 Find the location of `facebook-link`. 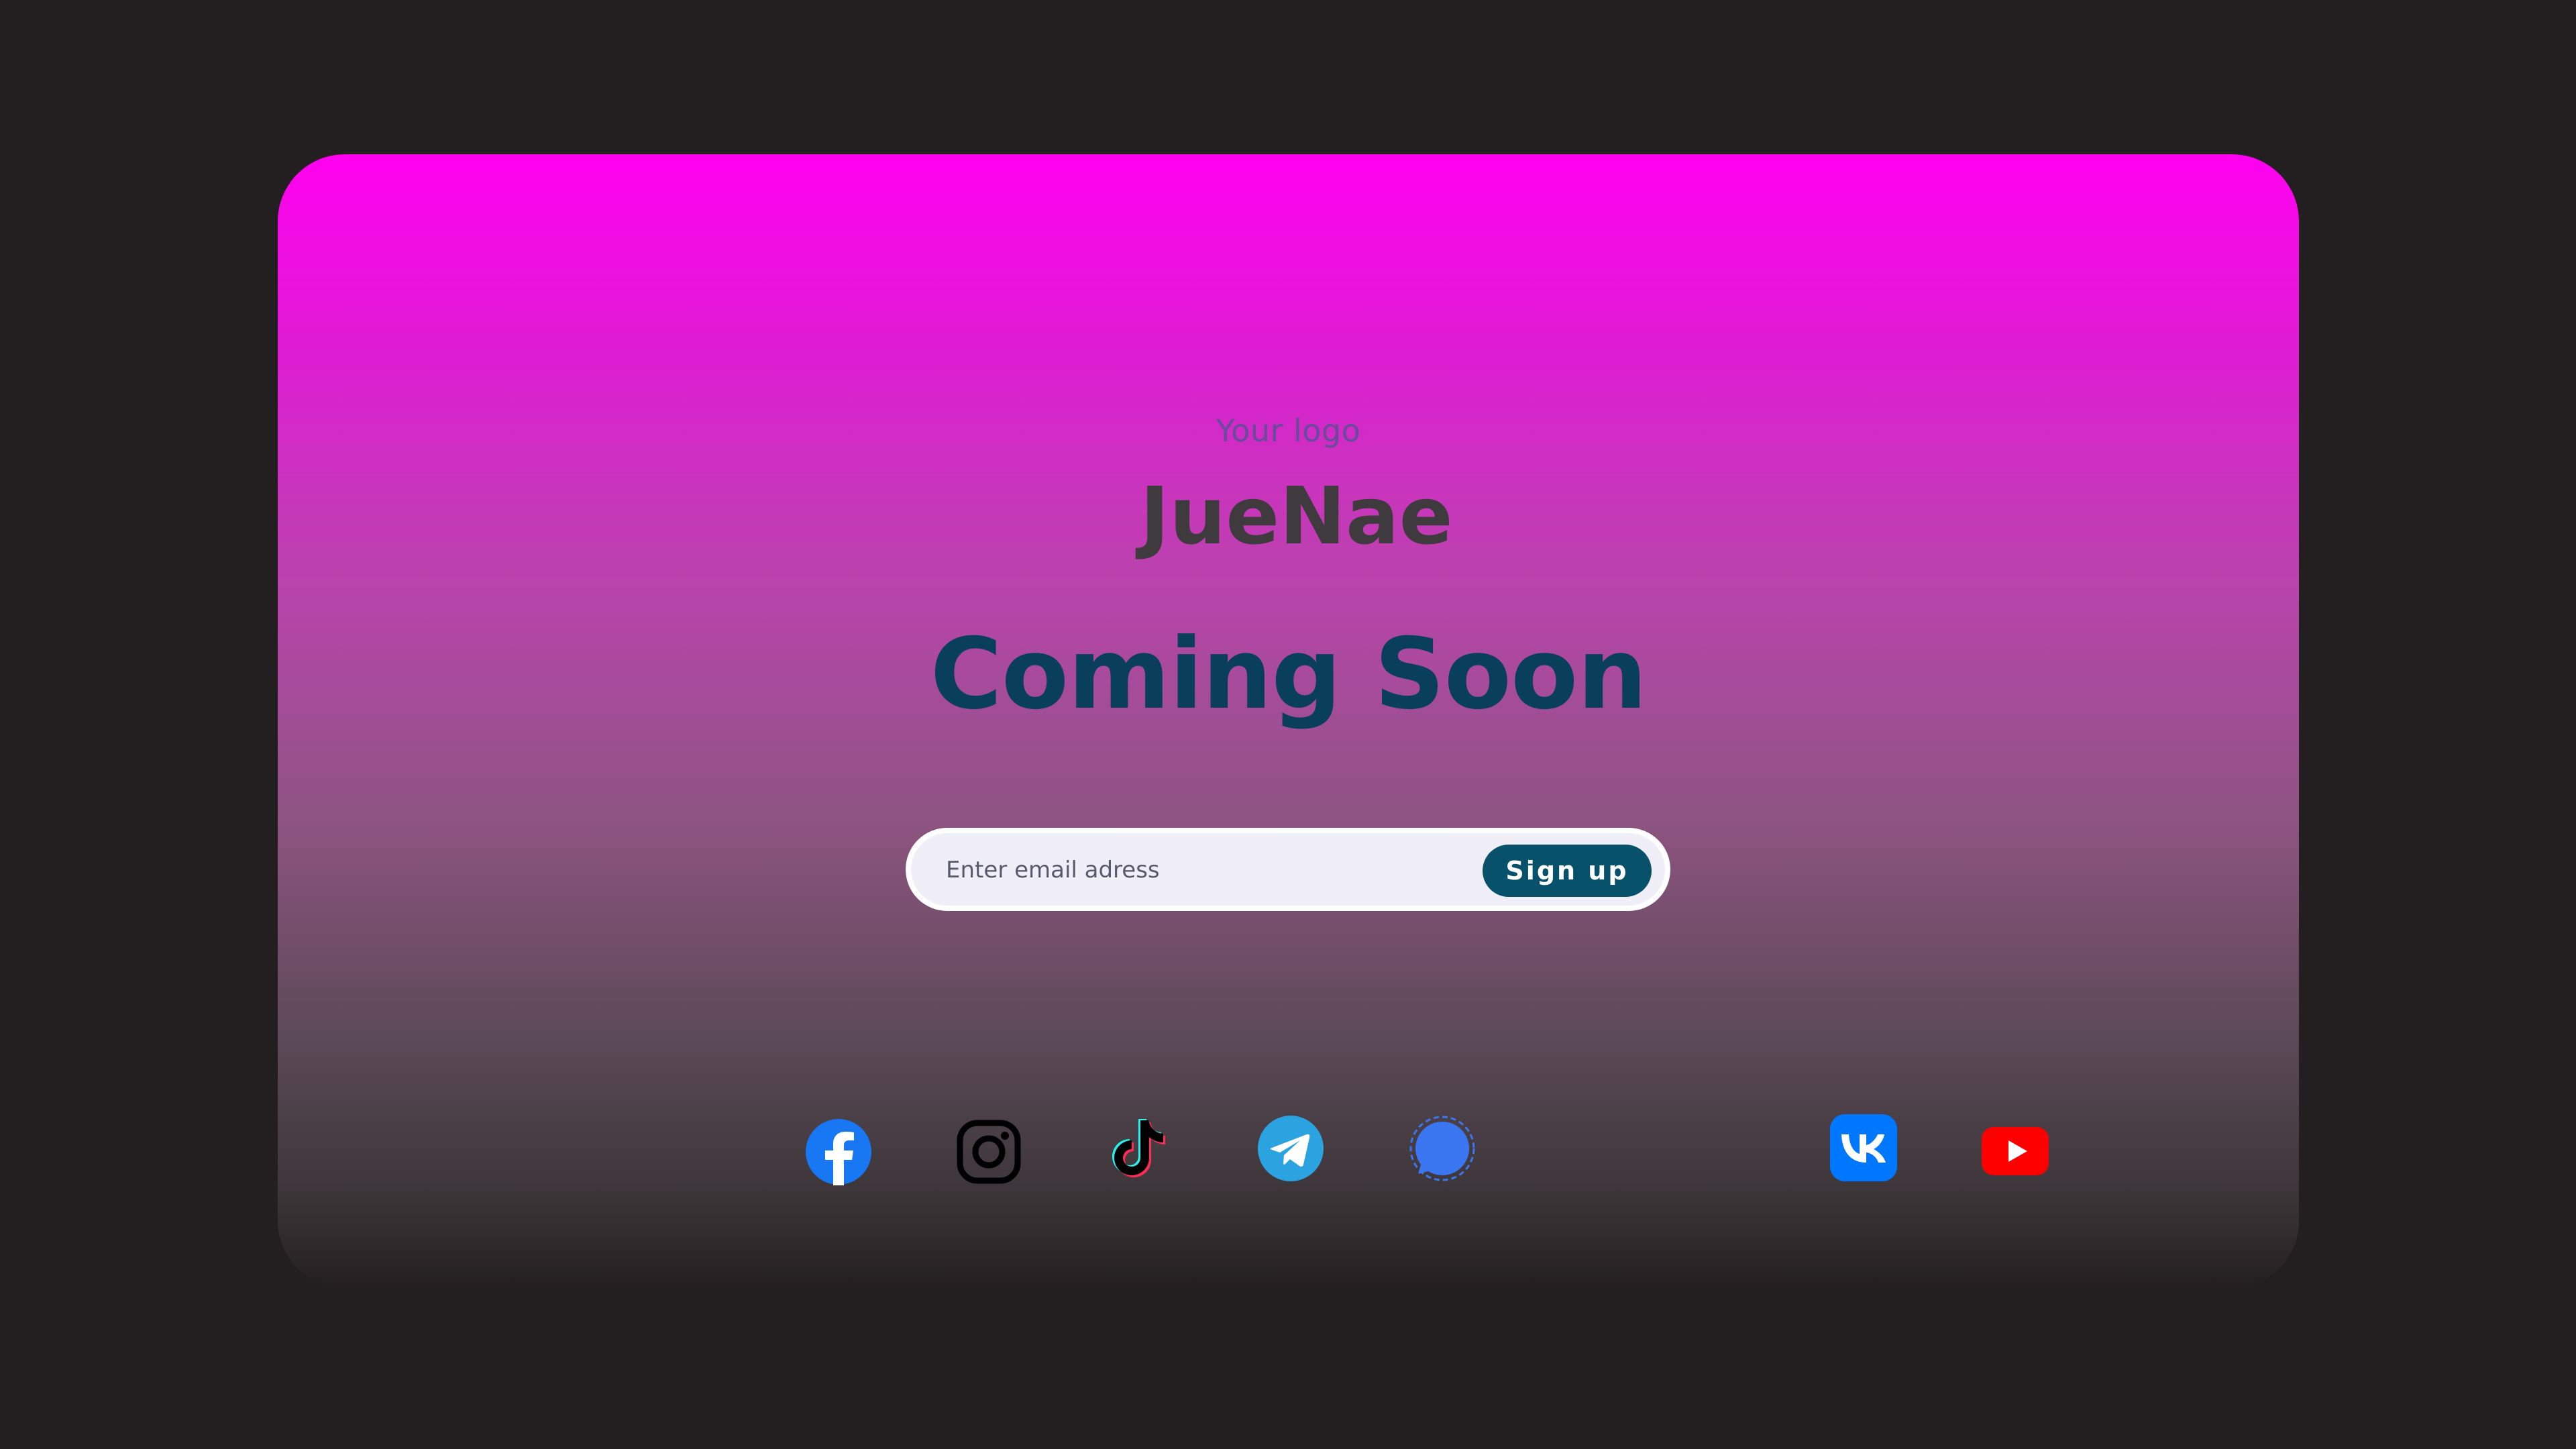

facebook-link is located at coordinates (838, 1151).